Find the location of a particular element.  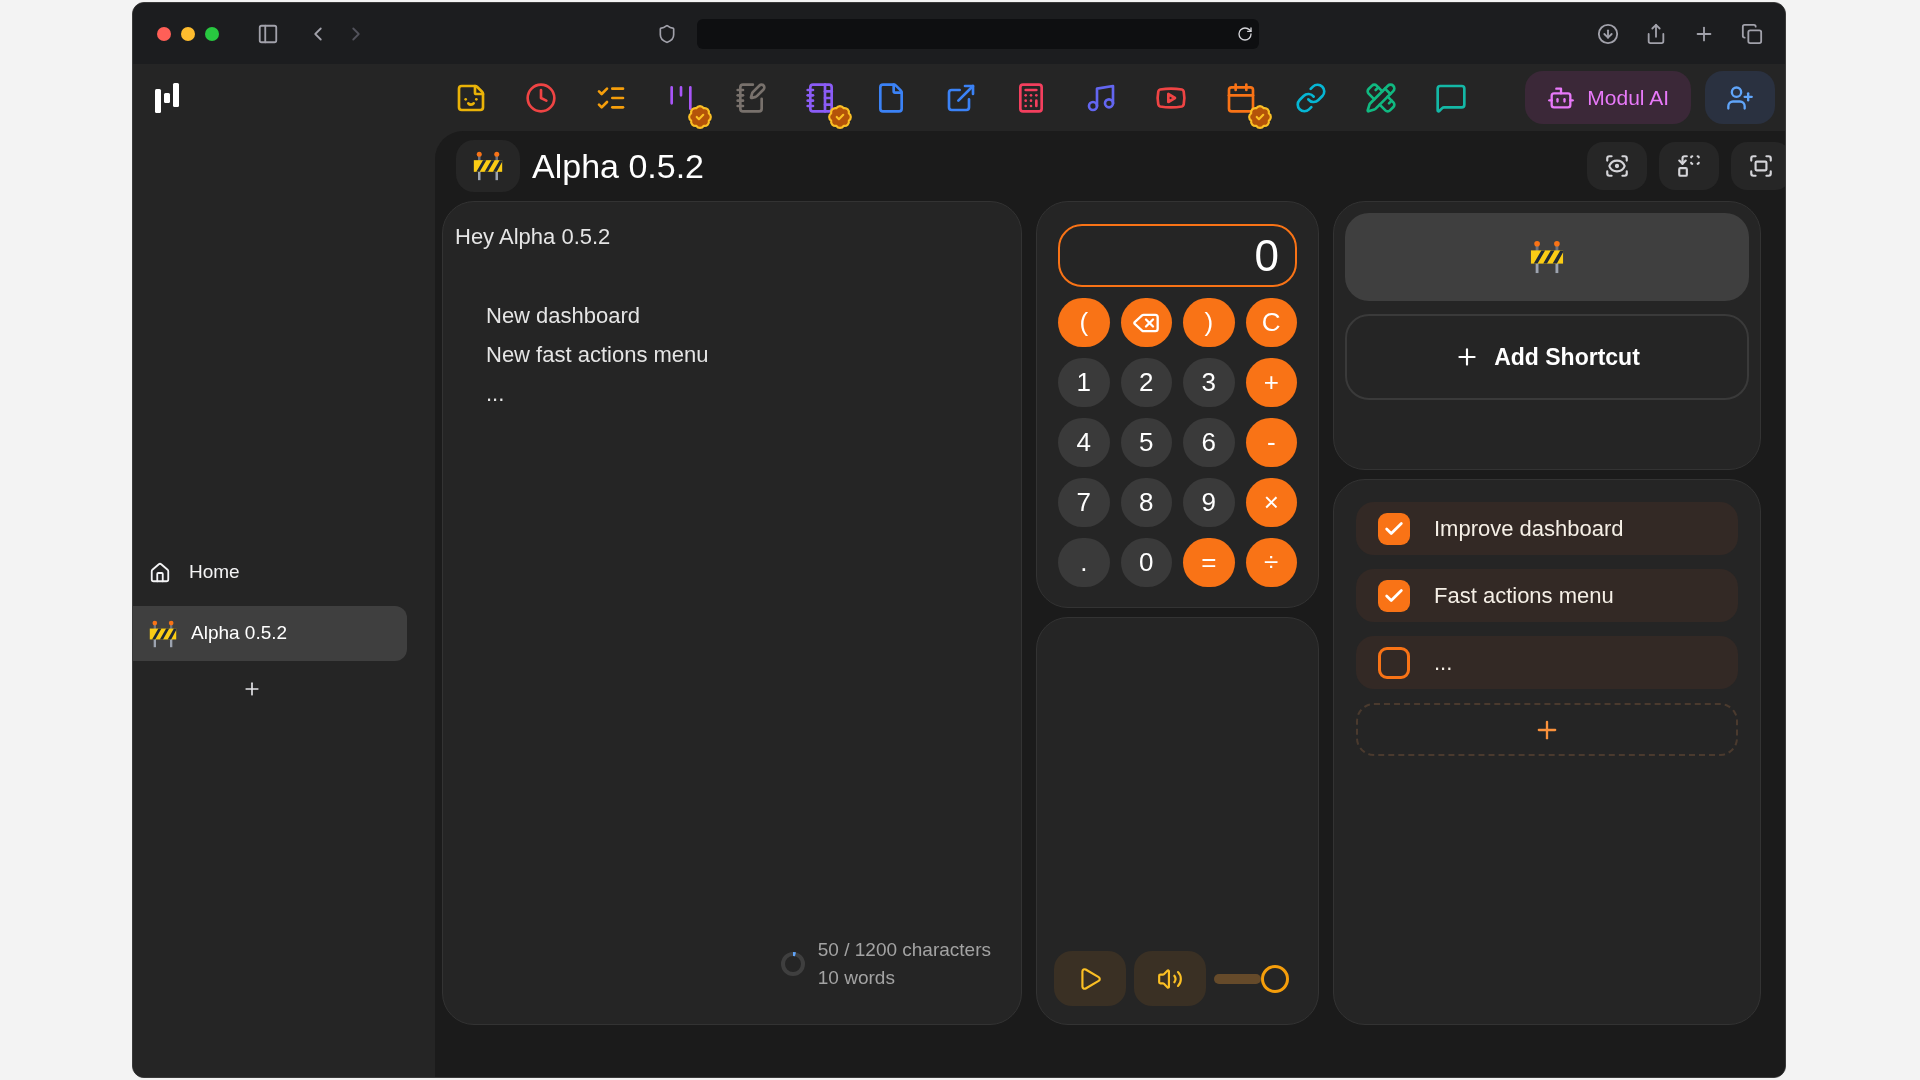

todo-item: Fast actions menu is located at coordinates (1547, 595).